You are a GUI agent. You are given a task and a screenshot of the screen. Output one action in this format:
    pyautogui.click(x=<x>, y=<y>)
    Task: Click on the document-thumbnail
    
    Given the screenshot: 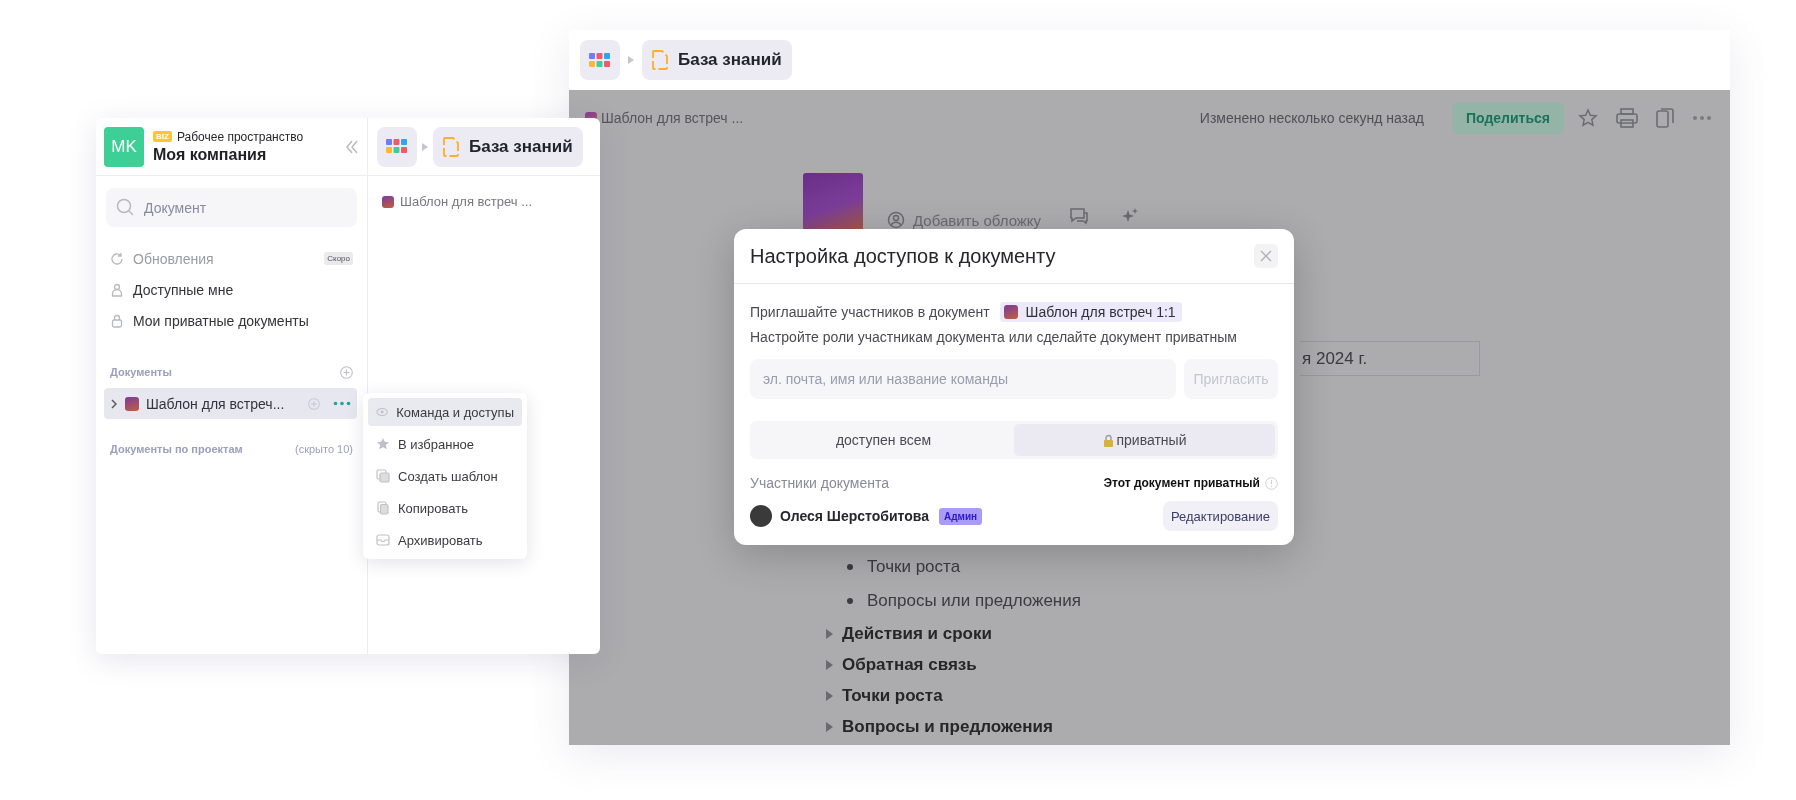 What is the action you would take?
    pyautogui.click(x=132, y=403)
    